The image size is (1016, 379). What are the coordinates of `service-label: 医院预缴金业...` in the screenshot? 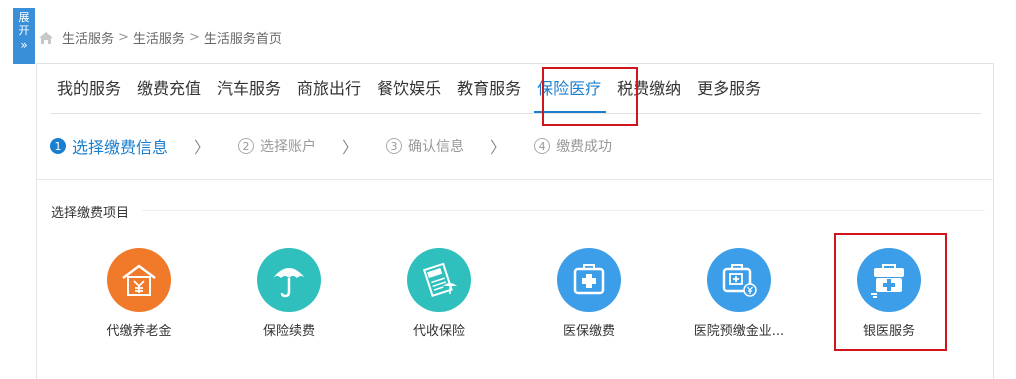 It's located at (739, 331).